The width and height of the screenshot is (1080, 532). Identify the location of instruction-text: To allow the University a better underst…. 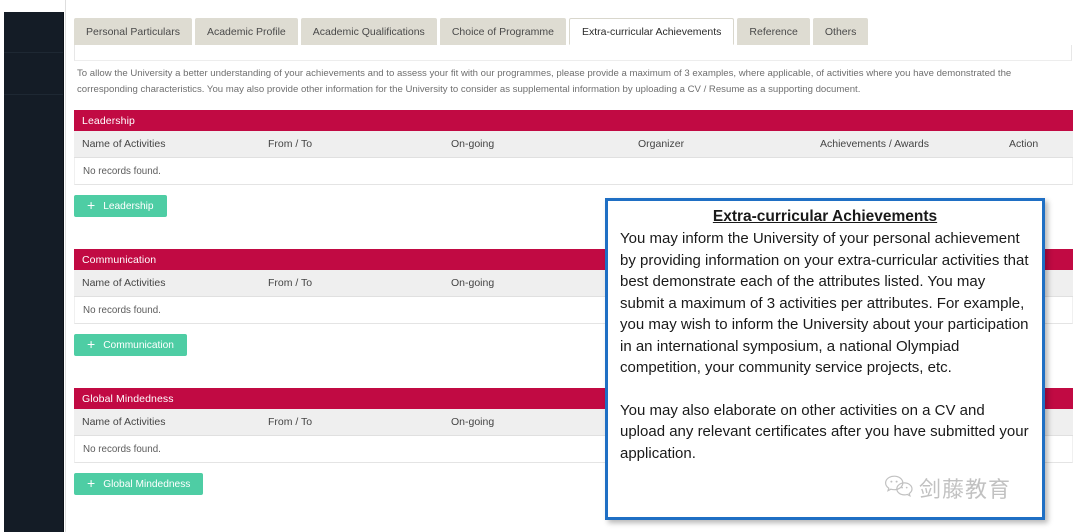
(544, 81).